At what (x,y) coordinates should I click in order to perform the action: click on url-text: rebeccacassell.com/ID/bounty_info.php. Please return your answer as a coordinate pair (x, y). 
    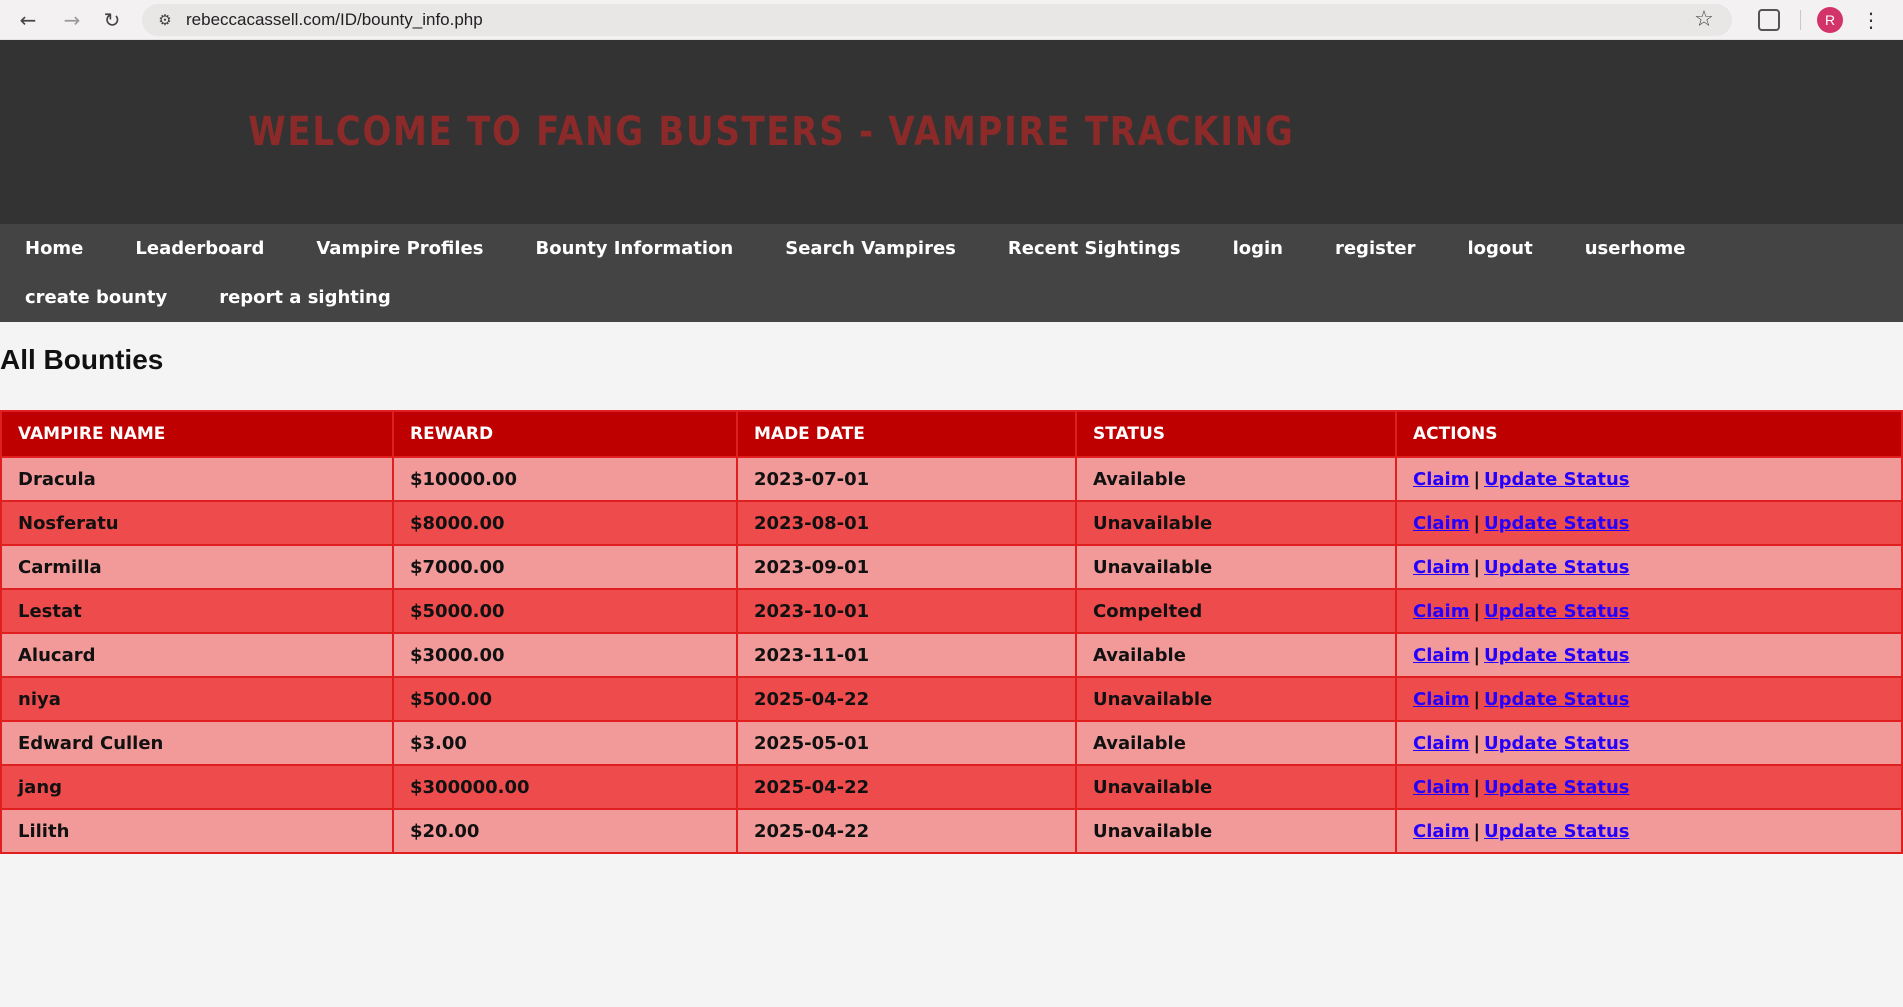
    Looking at the image, I should click on (939, 20).